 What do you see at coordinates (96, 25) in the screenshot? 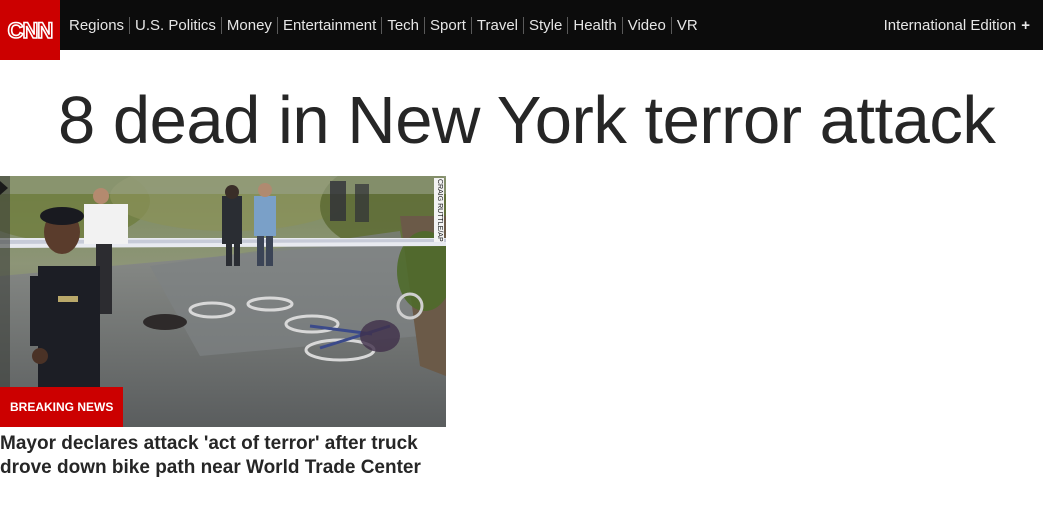
I see `nav-item-regions: Regions` at bounding box center [96, 25].